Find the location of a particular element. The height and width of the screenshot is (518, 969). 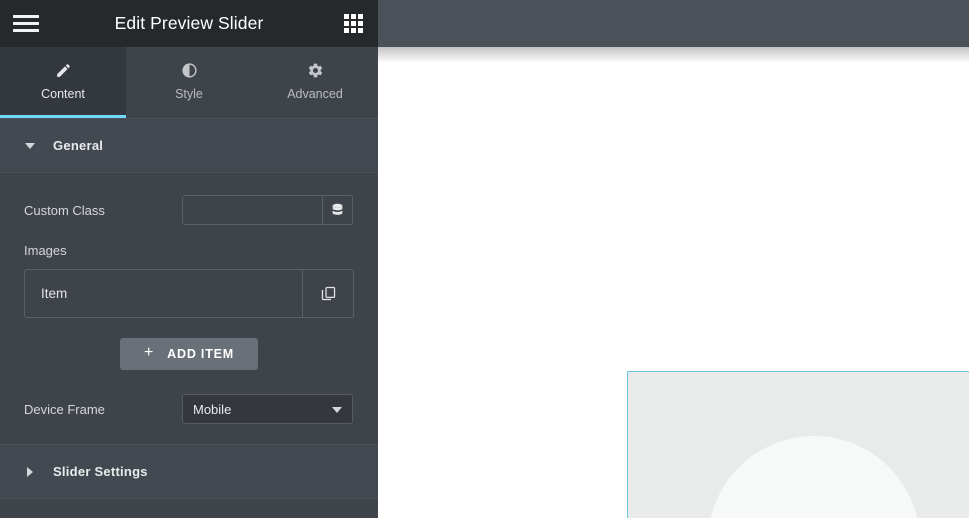

add-item-label: ADD ITEM is located at coordinates (200, 354).